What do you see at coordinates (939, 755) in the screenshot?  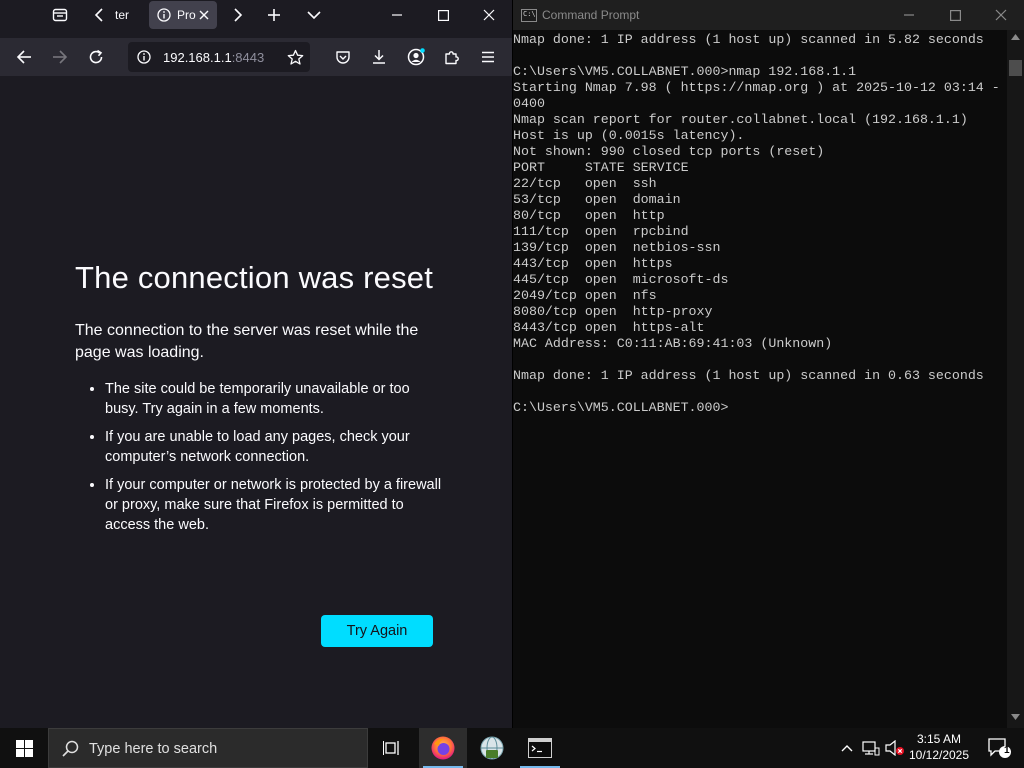 I see `clock-date: 10/12/2025` at bounding box center [939, 755].